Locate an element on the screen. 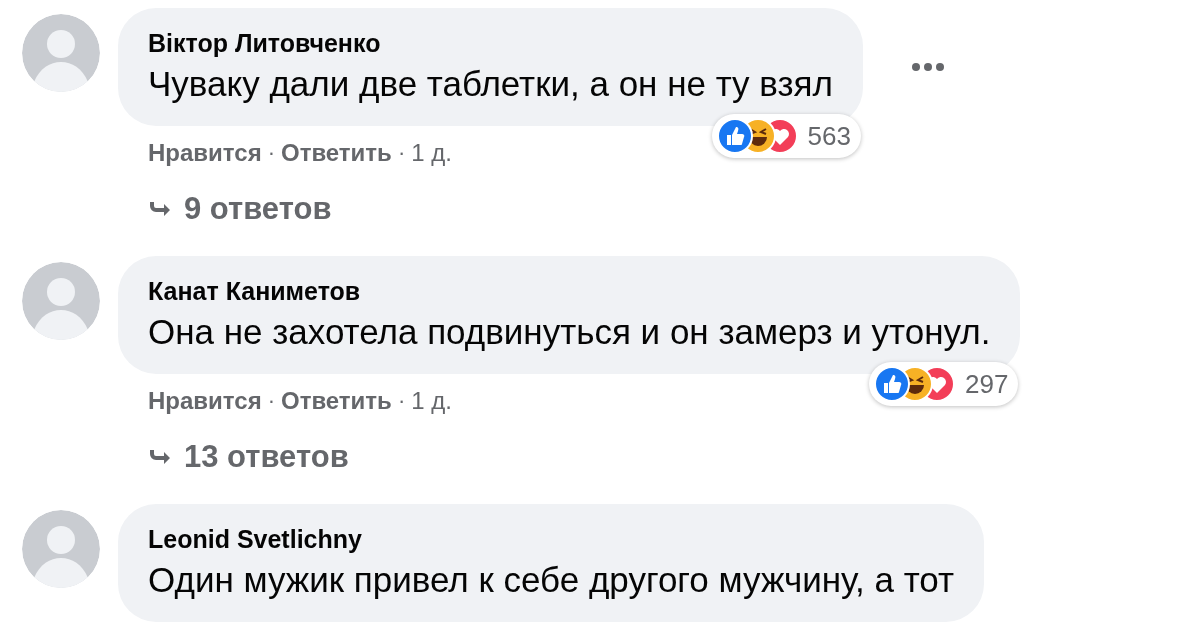 The width and height of the screenshot is (1200, 628). author-name: Канат Каниметов is located at coordinates (569, 291).